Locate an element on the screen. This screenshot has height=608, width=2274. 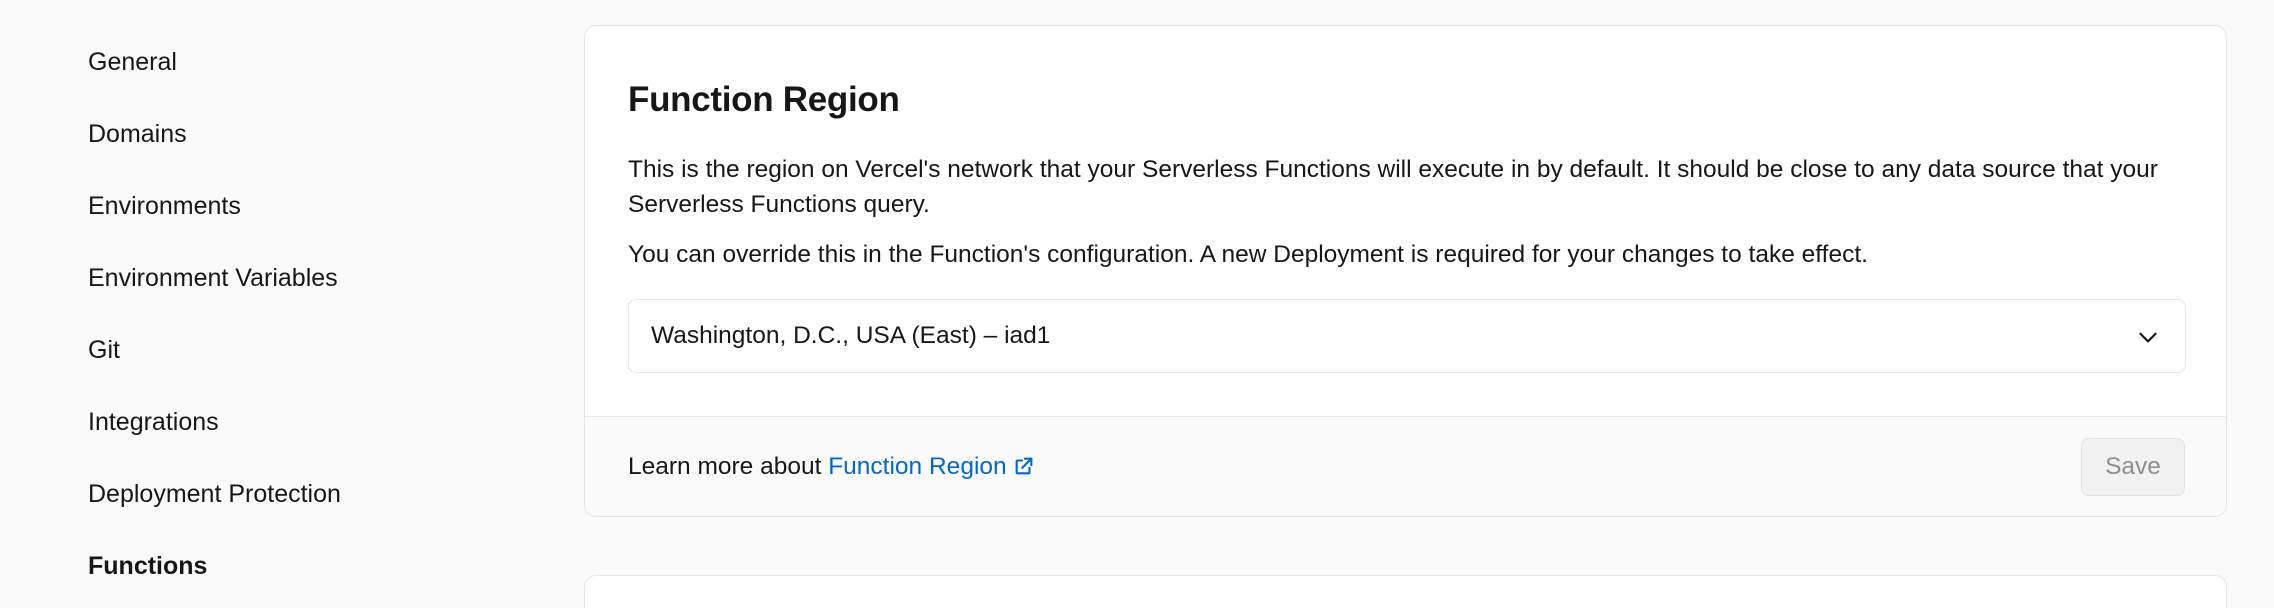
sidebar-item-general: General is located at coordinates (132, 62).